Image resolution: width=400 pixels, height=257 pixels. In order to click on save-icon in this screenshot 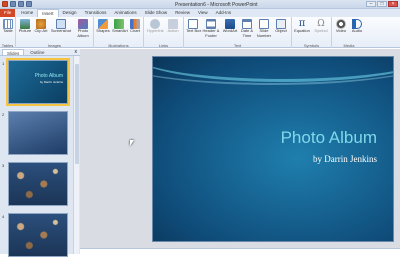, I will do `click(13, 4)`.